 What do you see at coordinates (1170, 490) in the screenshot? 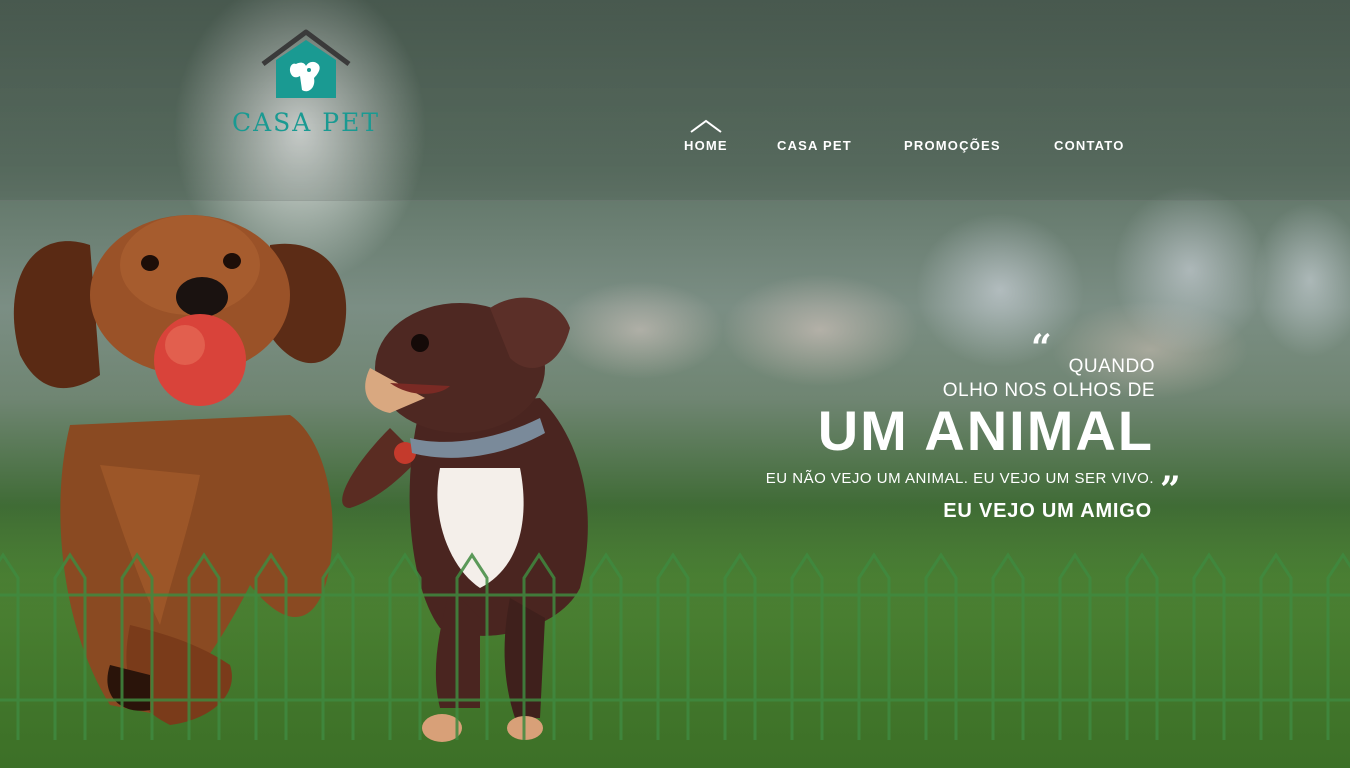
I see `quote-close-mark: ”` at bounding box center [1170, 490].